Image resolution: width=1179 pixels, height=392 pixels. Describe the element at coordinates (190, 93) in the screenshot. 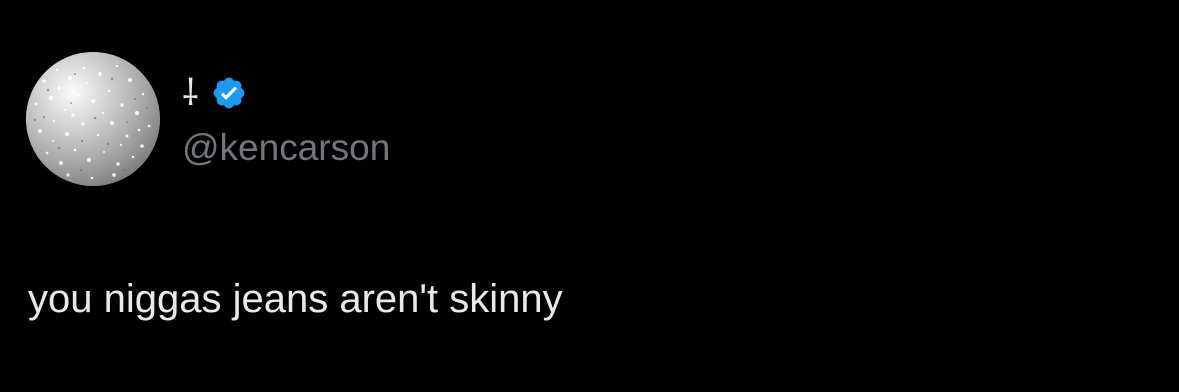

I see `display-name: ⸸` at that location.